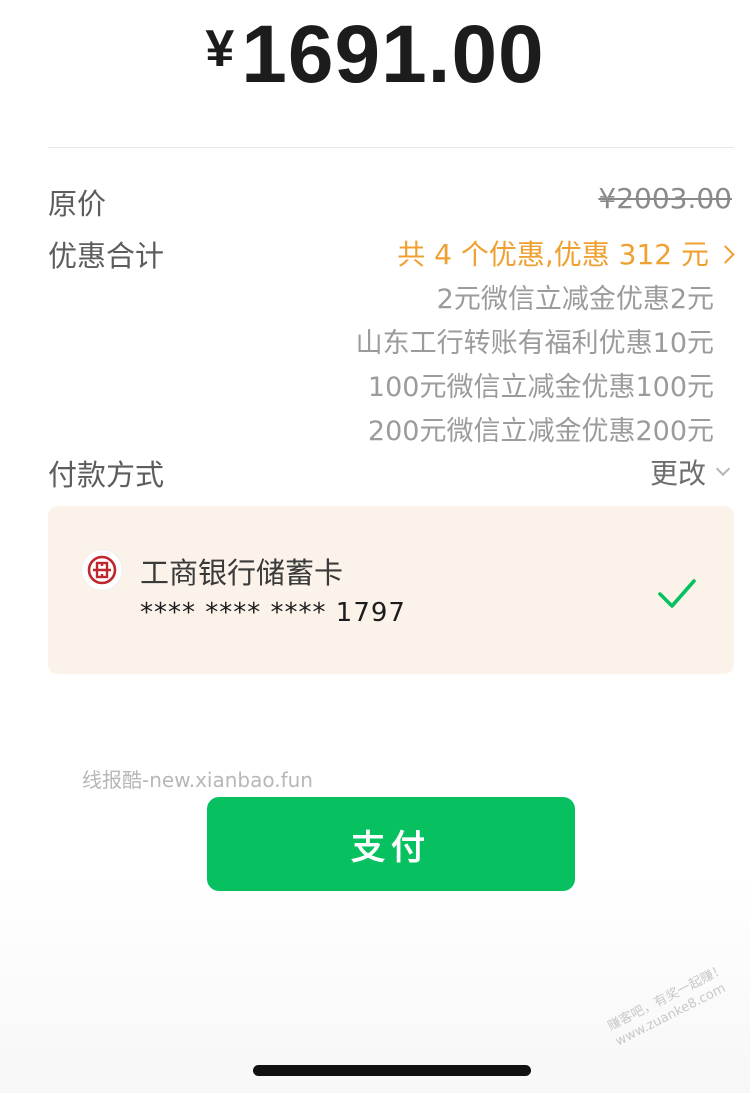 This screenshot has height=1093, width=750. What do you see at coordinates (197, 780) in the screenshot?
I see `site-watermark: 线报酷-new.xianbao.fun` at bounding box center [197, 780].